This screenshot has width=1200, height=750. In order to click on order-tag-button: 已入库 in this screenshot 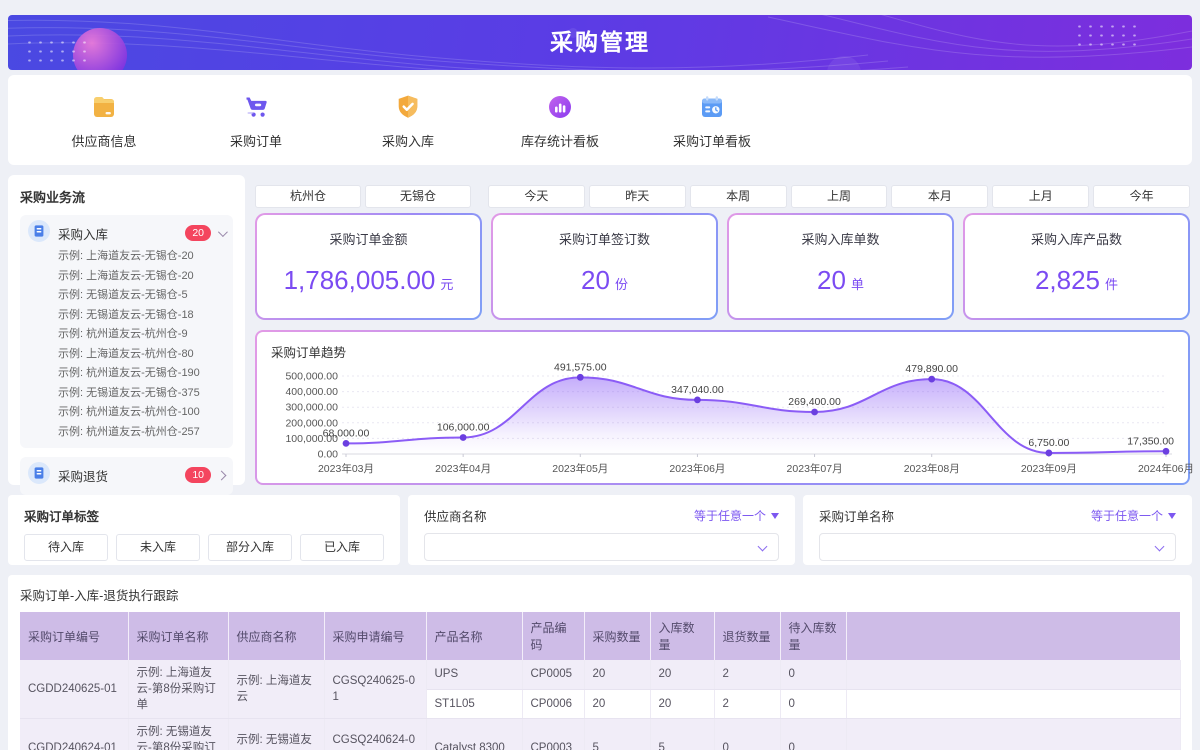, I will do `click(342, 547)`.